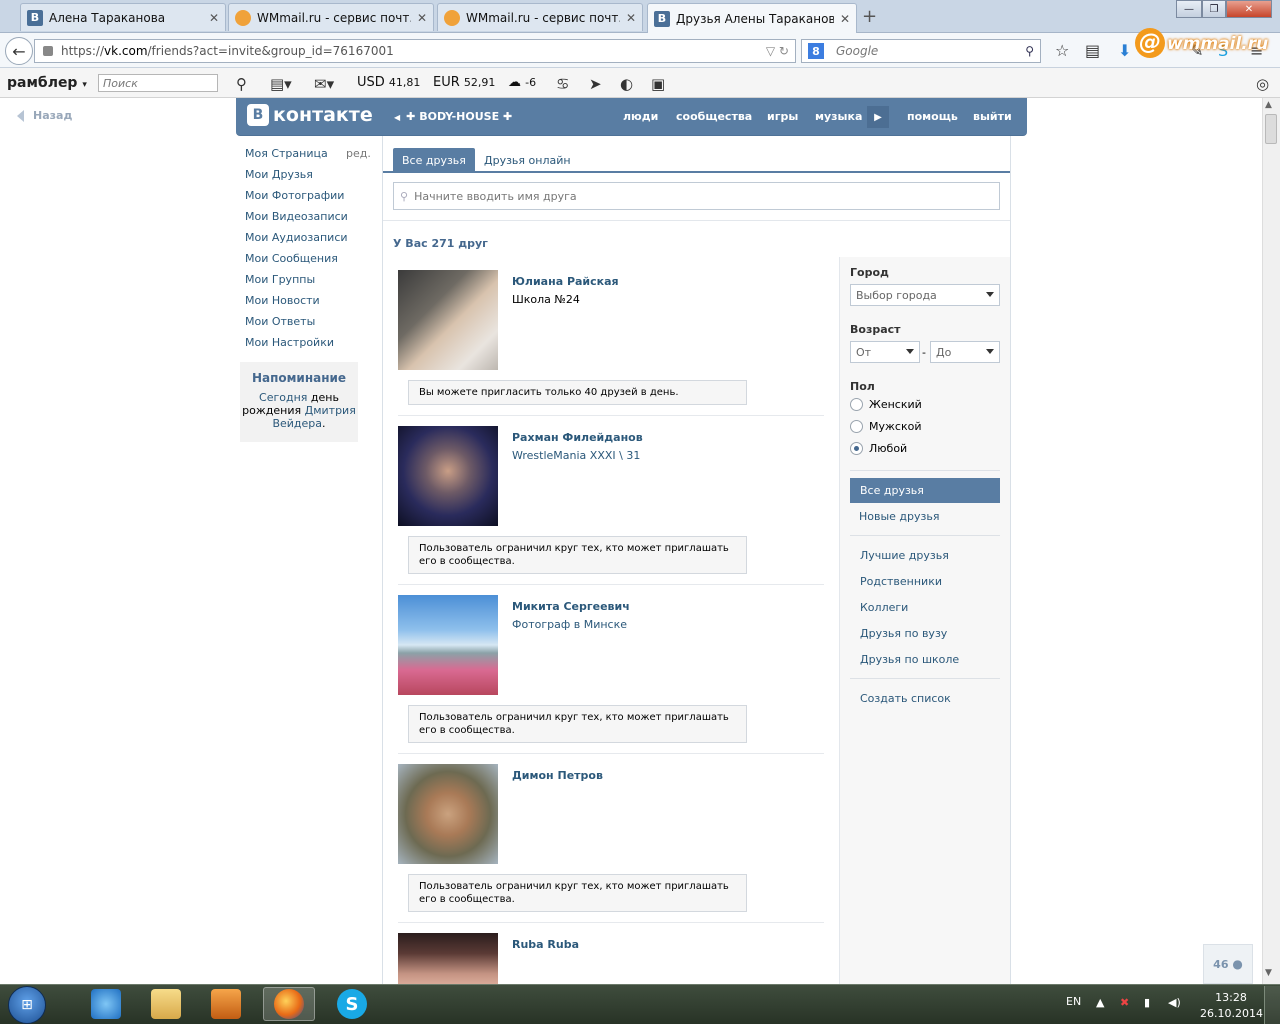 The image size is (1280, 1024). Describe the element at coordinates (1205, 46) in the screenshot. I see `wmmail-logo: @ wmmail.ru` at that location.